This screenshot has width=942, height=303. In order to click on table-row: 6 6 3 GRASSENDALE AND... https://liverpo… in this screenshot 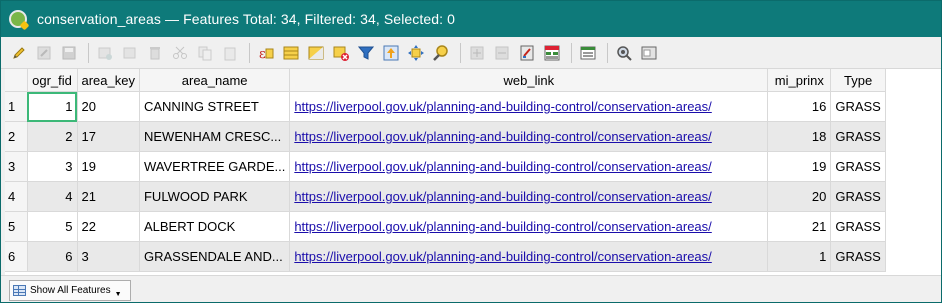, I will do `click(445, 256)`.